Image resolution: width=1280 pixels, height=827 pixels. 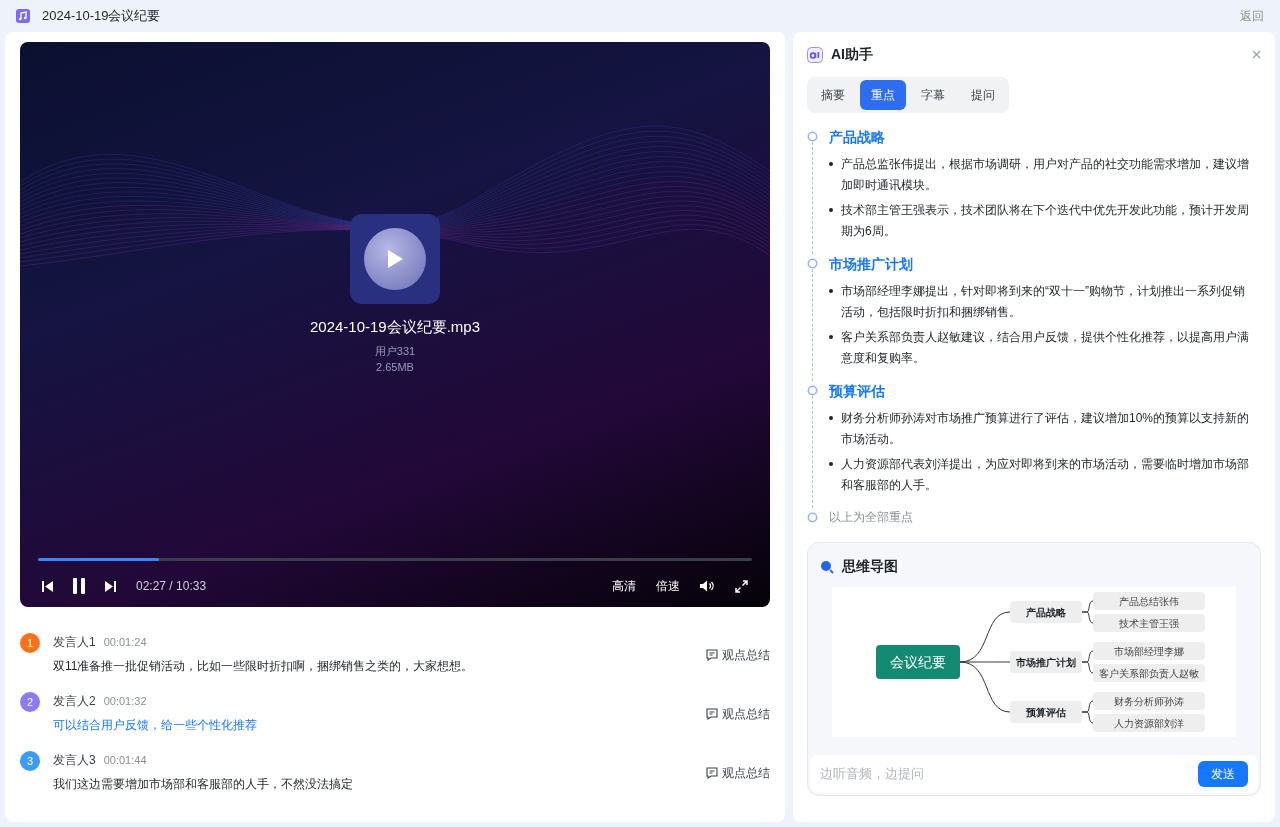 I want to click on file-name: 2024-10-19会议纪要.mp3, so click(x=395, y=327).